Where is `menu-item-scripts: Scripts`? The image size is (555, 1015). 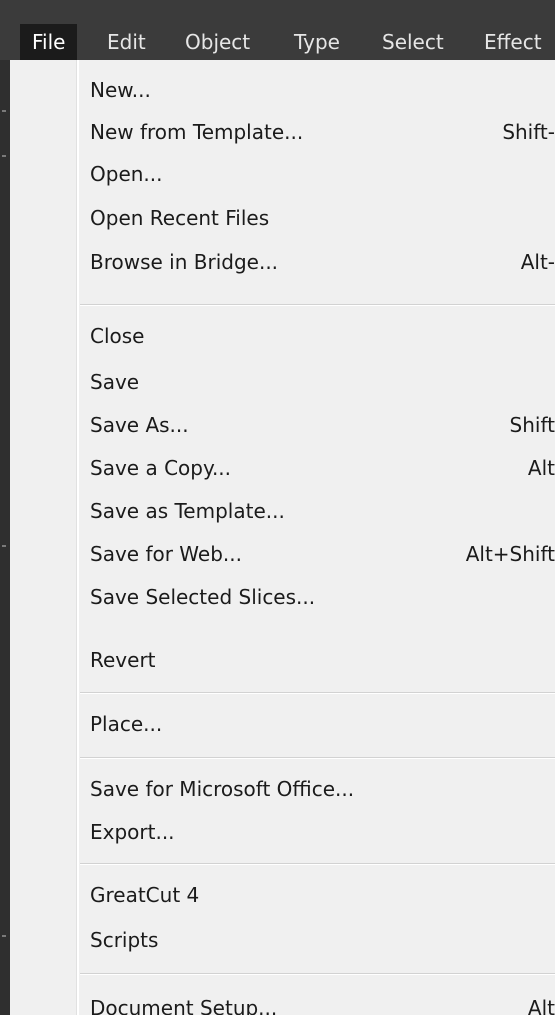
menu-item-scripts: Scripts is located at coordinates (282, 940).